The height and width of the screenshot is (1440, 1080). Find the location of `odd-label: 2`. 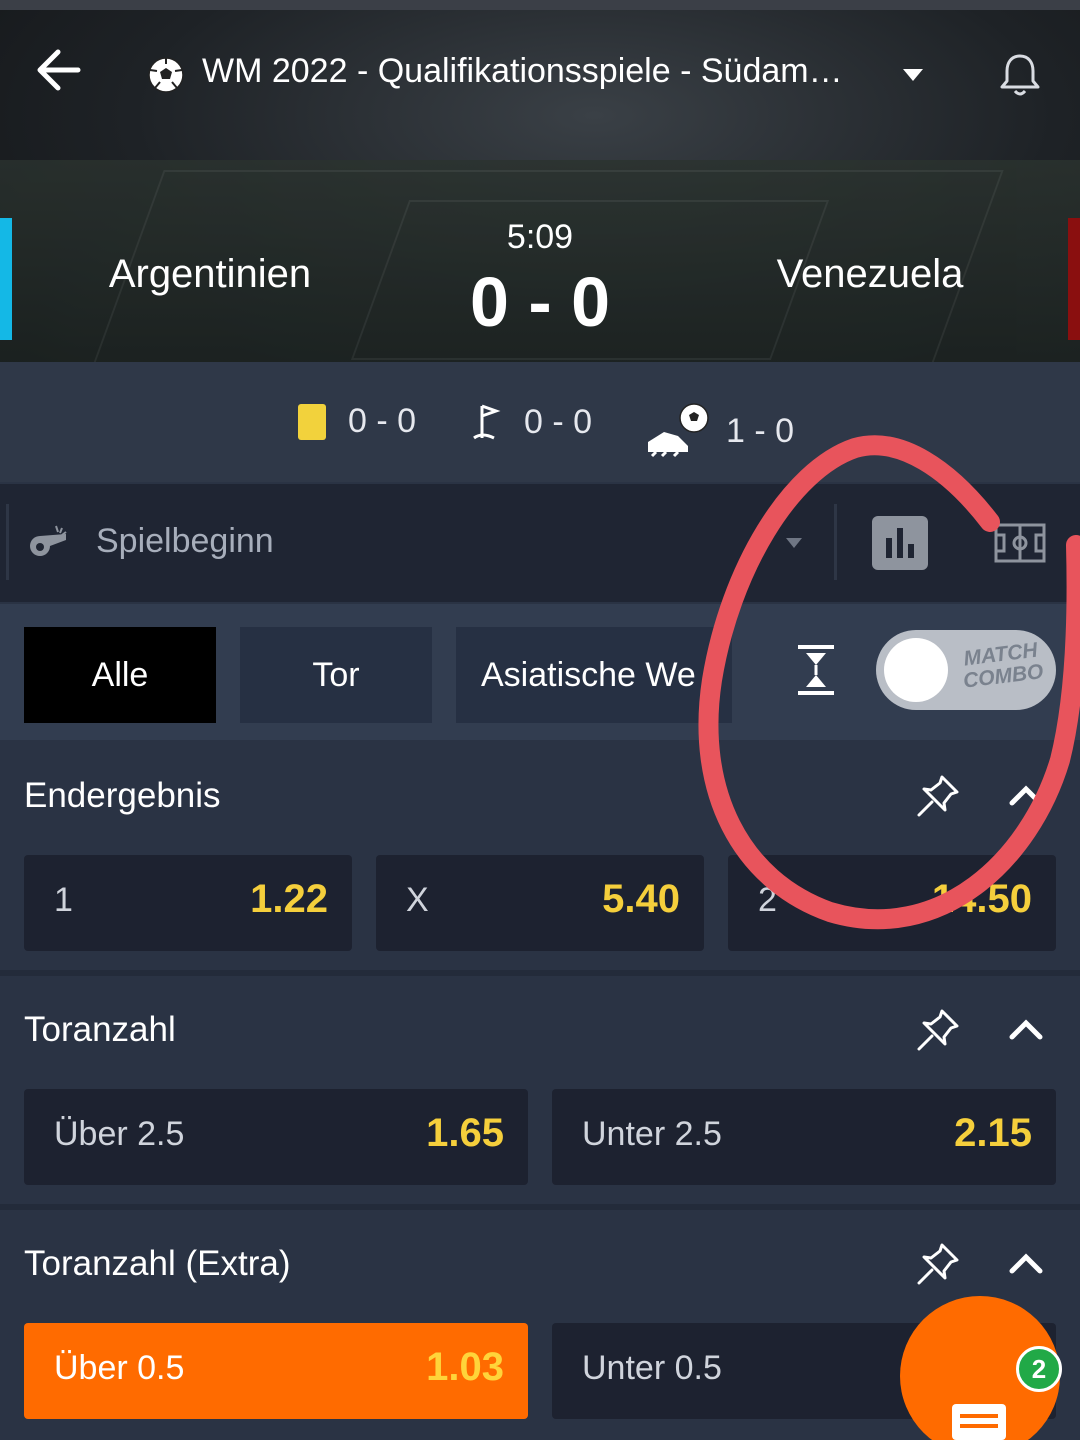

odd-label: 2 is located at coordinates (767, 900).